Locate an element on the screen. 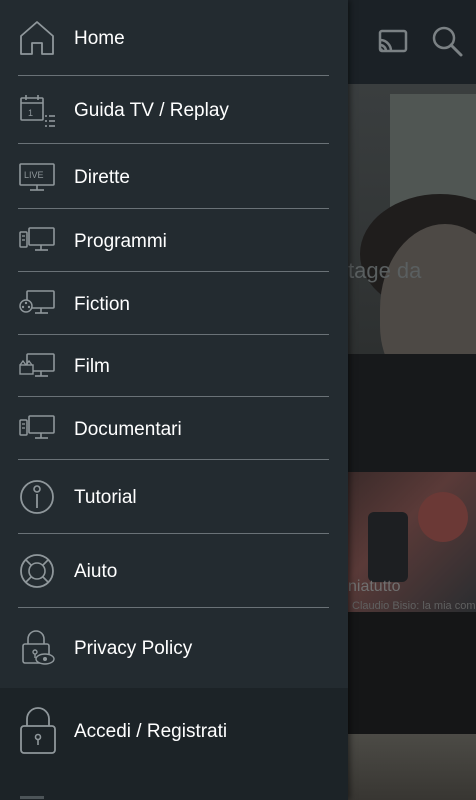 The image size is (476, 800). menu-item-label: Dirette is located at coordinates (102, 177).